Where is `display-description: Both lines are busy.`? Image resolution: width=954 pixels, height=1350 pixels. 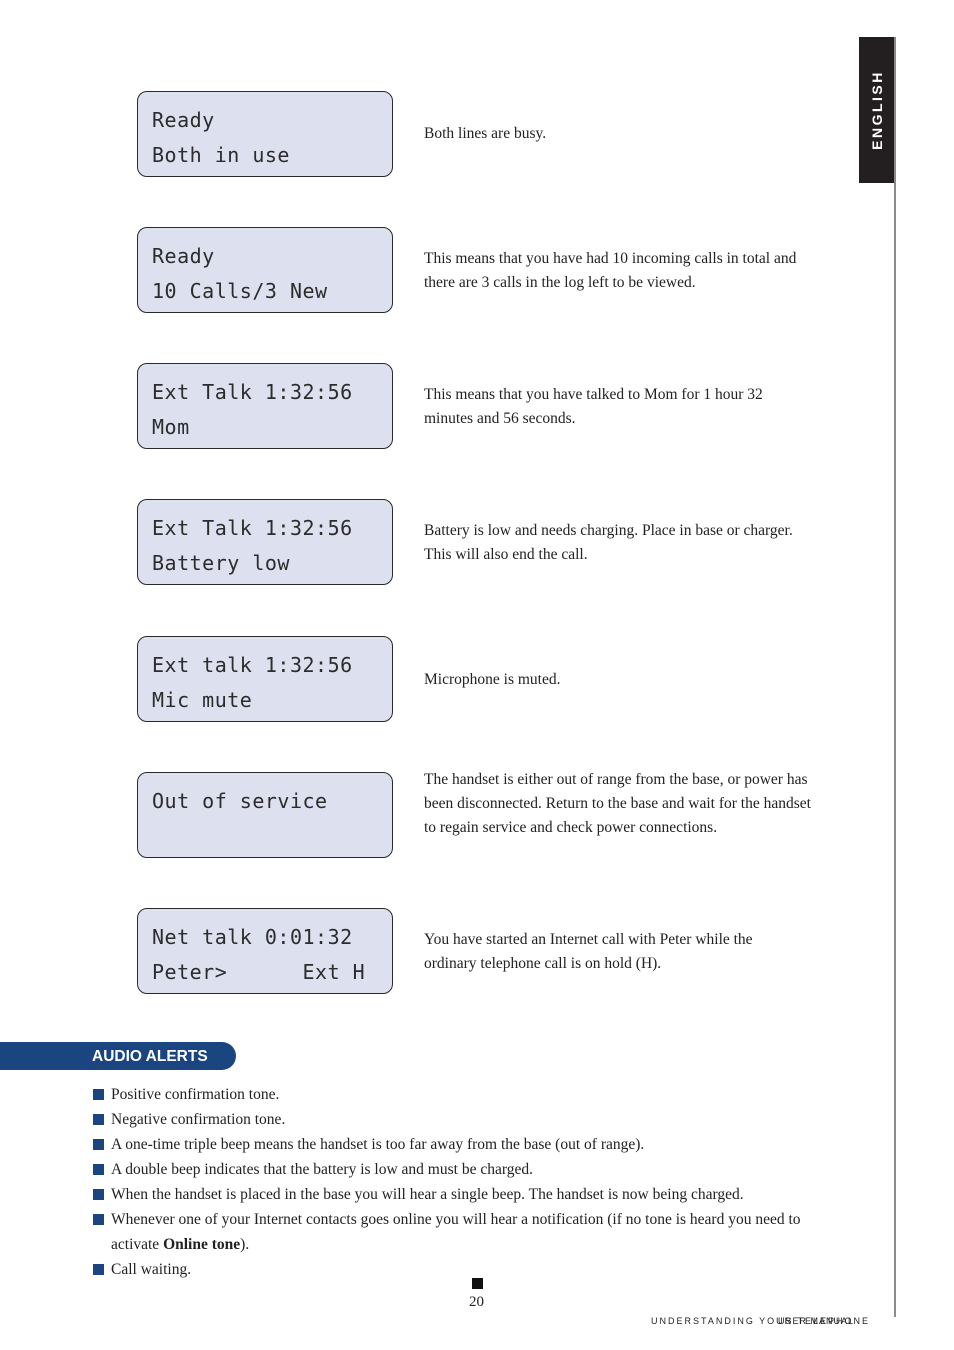
display-description: Both lines are busy. is located at coordinates (485, 133).